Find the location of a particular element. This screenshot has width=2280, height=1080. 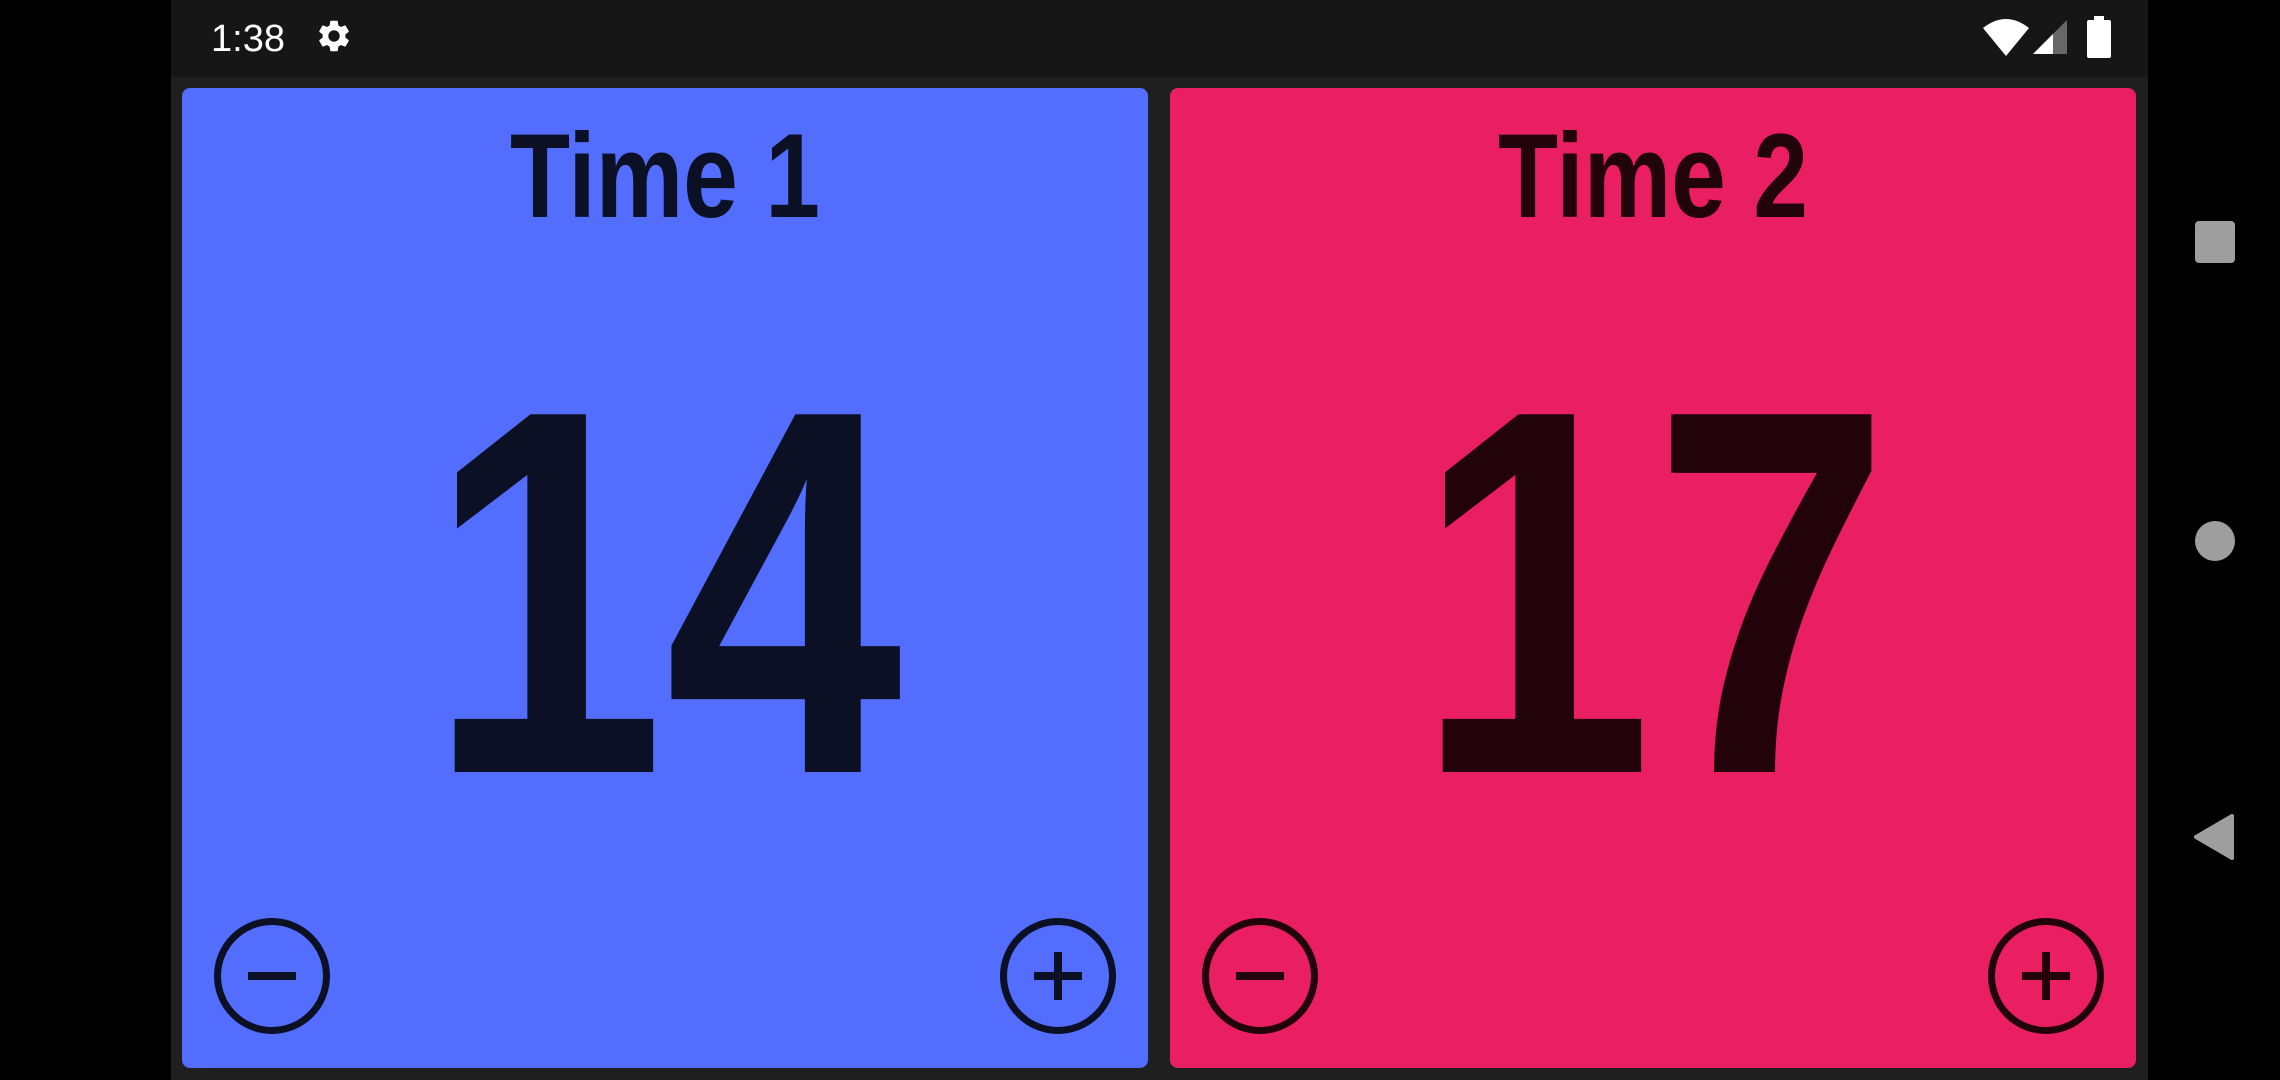

wifi-icon is located at coordinates (2006, 37).